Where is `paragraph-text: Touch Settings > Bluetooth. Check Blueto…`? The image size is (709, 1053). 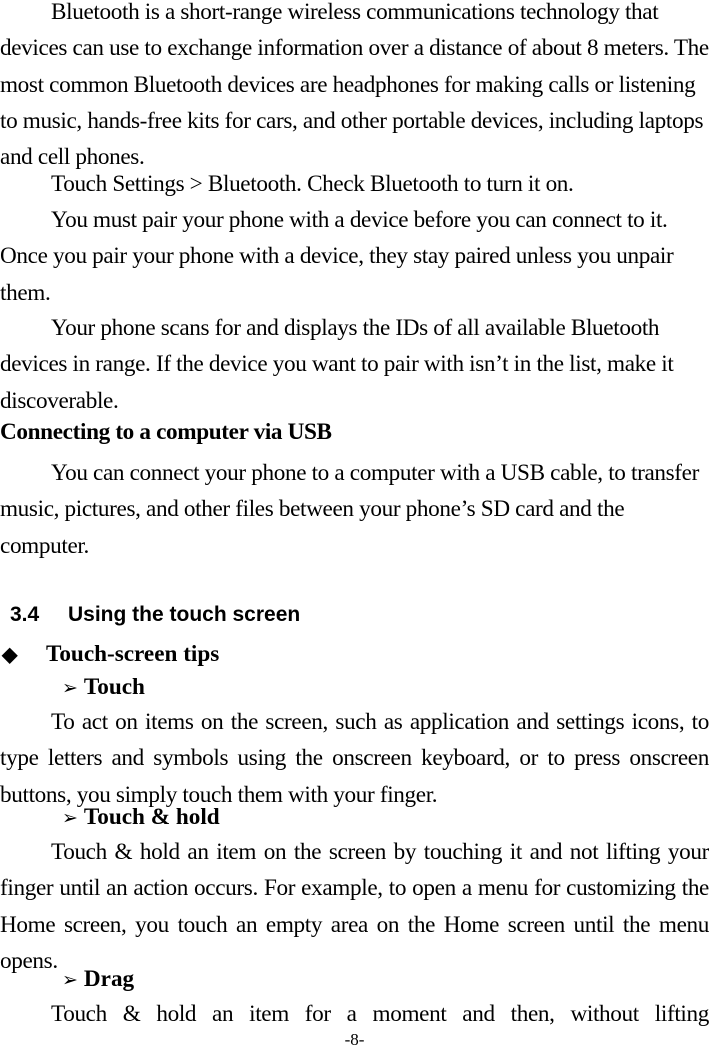 paragraph-text: Touch Settings > Bluetooth. Check Blueto… is located at coordinates (312, 184).